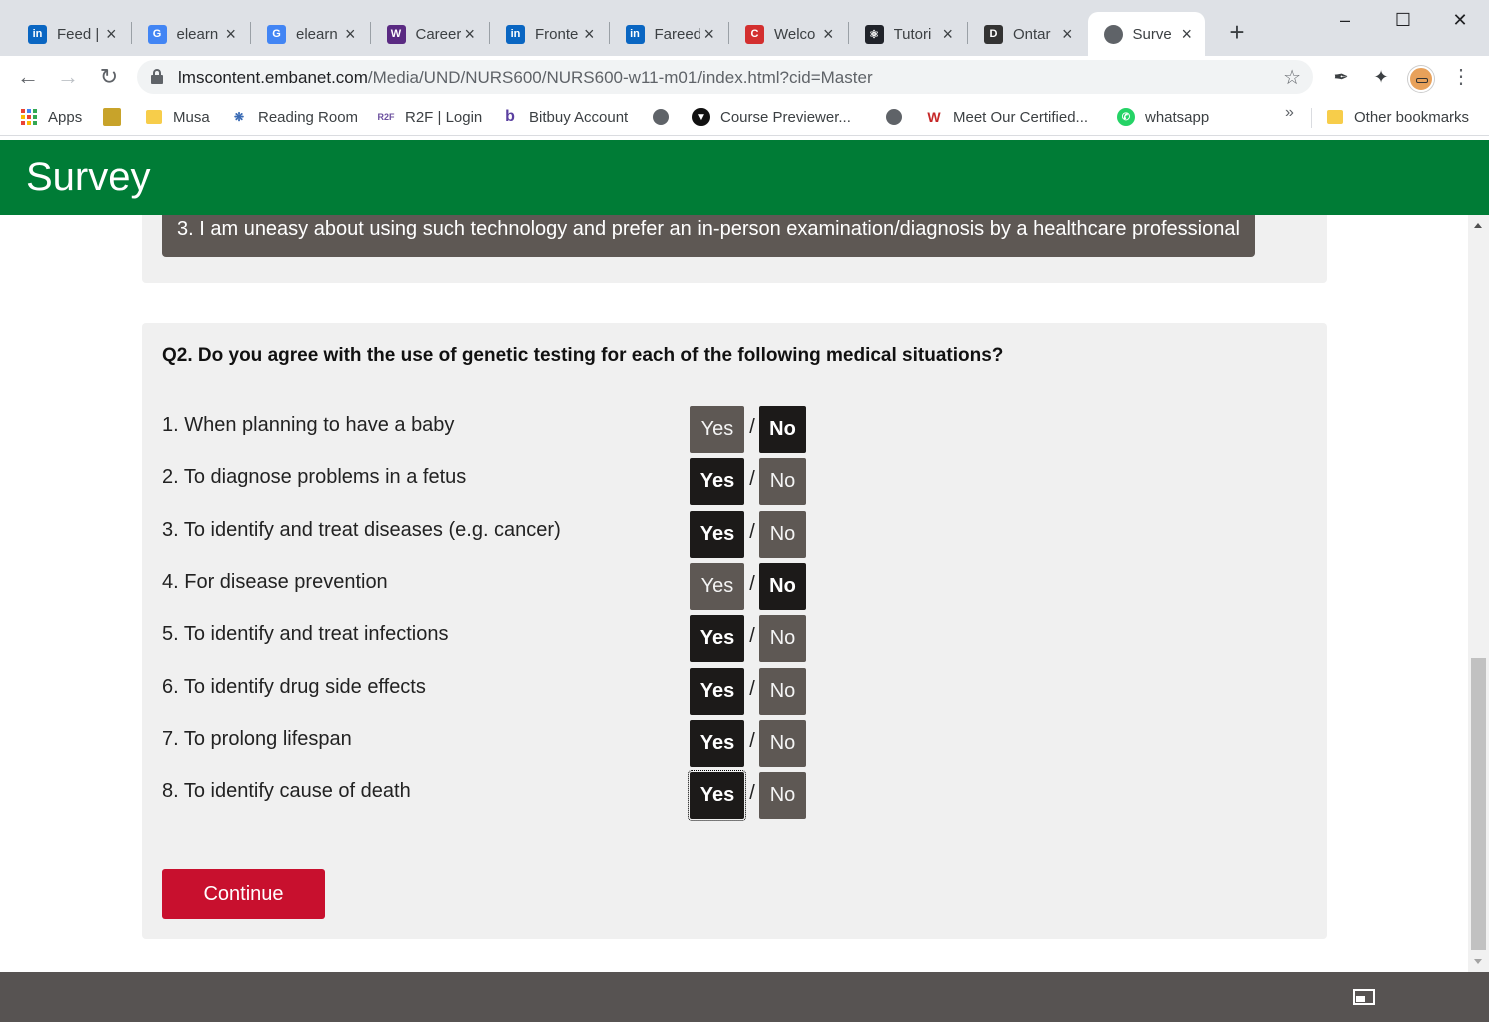 This screenshot has height=1022, width=1489. What do you see at coordinates (1237, 32) in the screenshot?
I see `new-tab-plus-icon: +` at bounding box center [1237, 32].